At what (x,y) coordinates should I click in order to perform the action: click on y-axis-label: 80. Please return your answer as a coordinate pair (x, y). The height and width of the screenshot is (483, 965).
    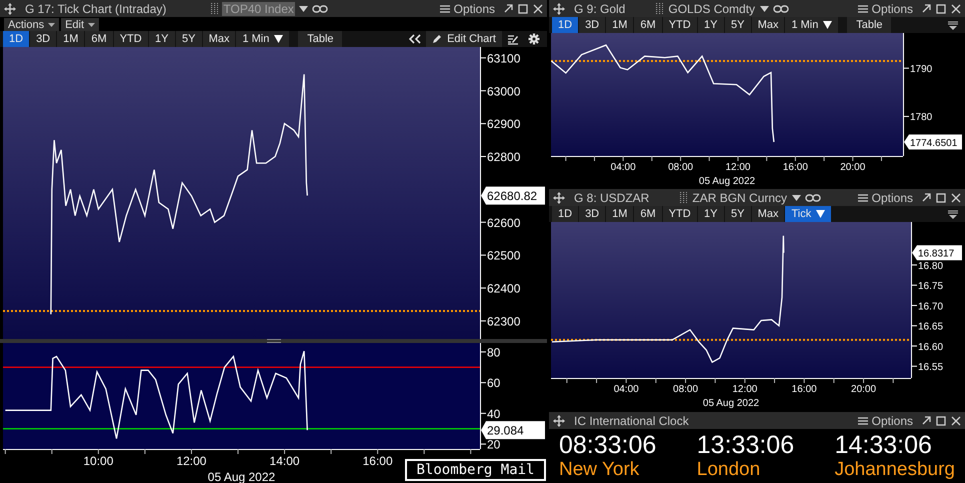
    Looking at the image, I should click on (493, 352).